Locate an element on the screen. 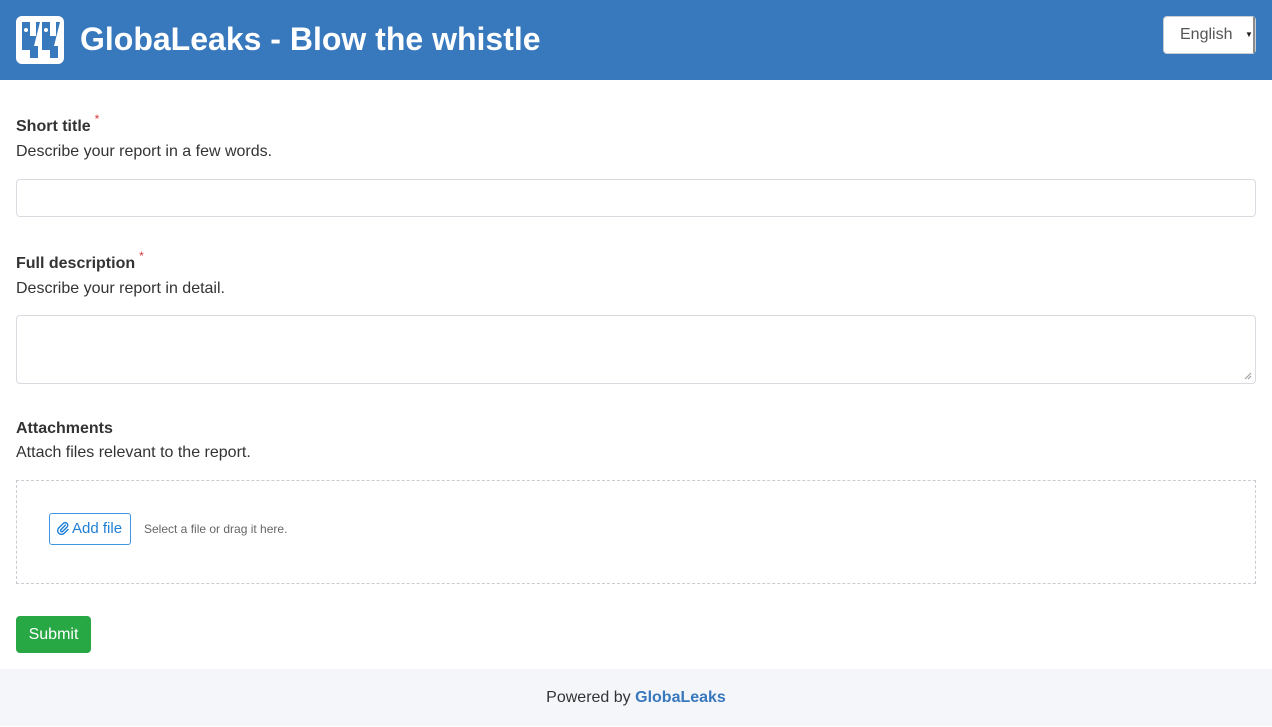  language-select-value: English is located at coordinates (1206, 34).